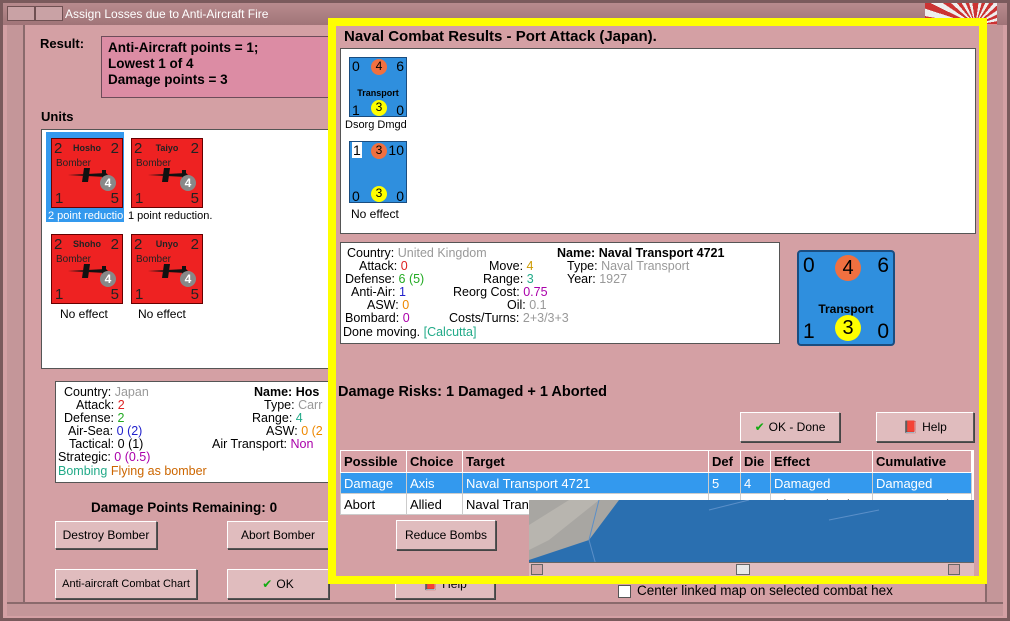 The height and width of the screenshot is (621, 1010). I want to click on type-value: Carr, so click(310, 405).